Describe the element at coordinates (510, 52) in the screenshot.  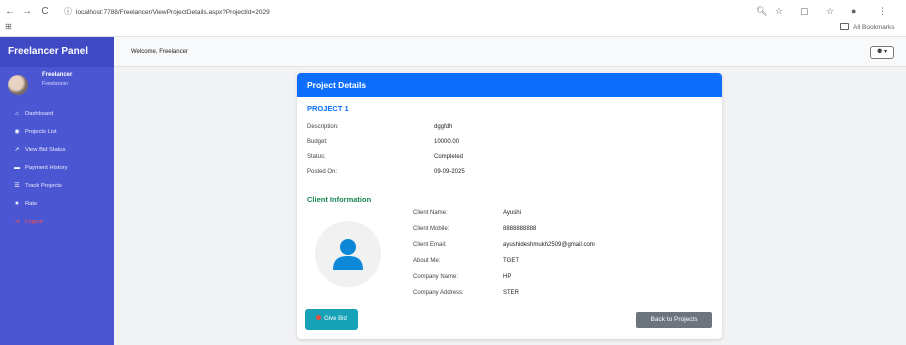
I see `top-navbar: Welcome, Freelancer ⚉ ▾` at that location.